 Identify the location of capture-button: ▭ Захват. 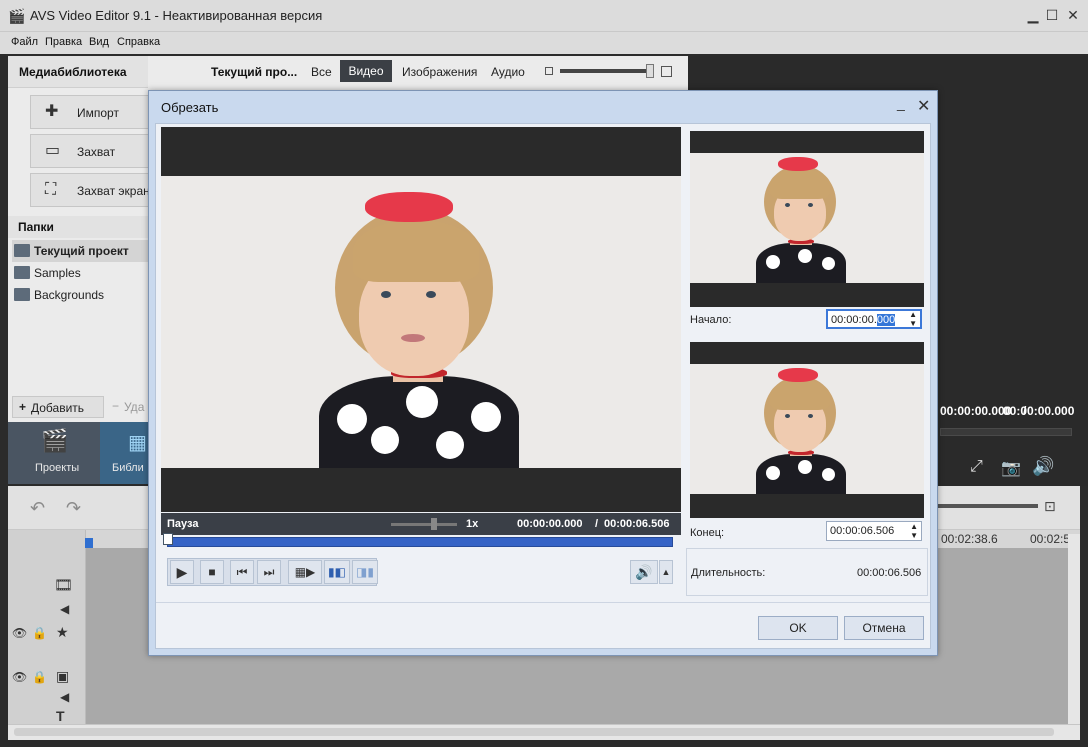
(95, 151).